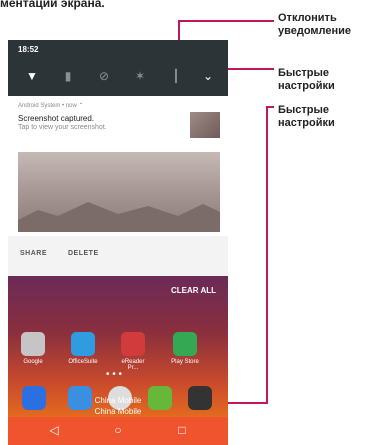  Describe the element at coordinates (306, 116) in the screenshot. I see `callout-quick-settings-2: Быстрые настройки` at that location.